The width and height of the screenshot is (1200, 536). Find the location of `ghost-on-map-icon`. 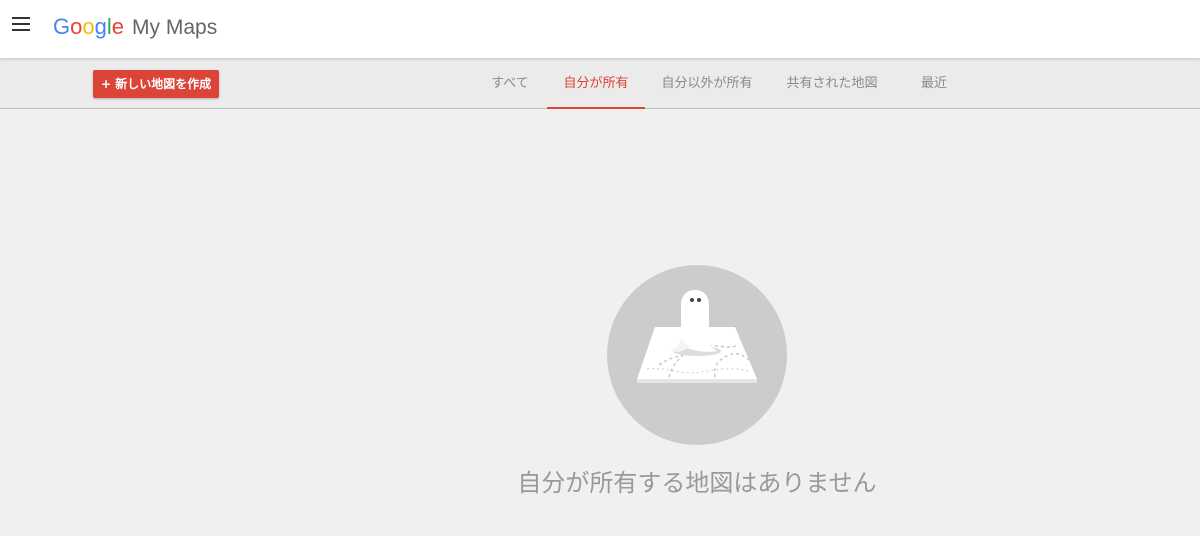

ghost-on-map-icon is located at coordinates (697, 355).